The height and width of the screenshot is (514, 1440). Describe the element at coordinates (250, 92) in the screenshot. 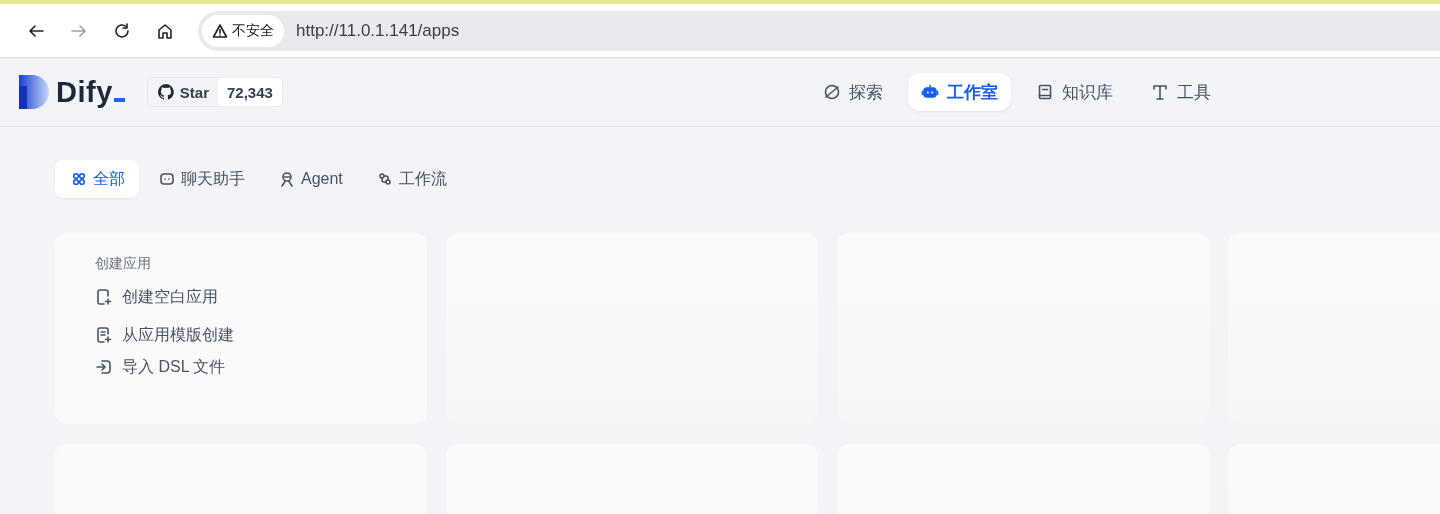

I see `star-count: 72,343` at that location.